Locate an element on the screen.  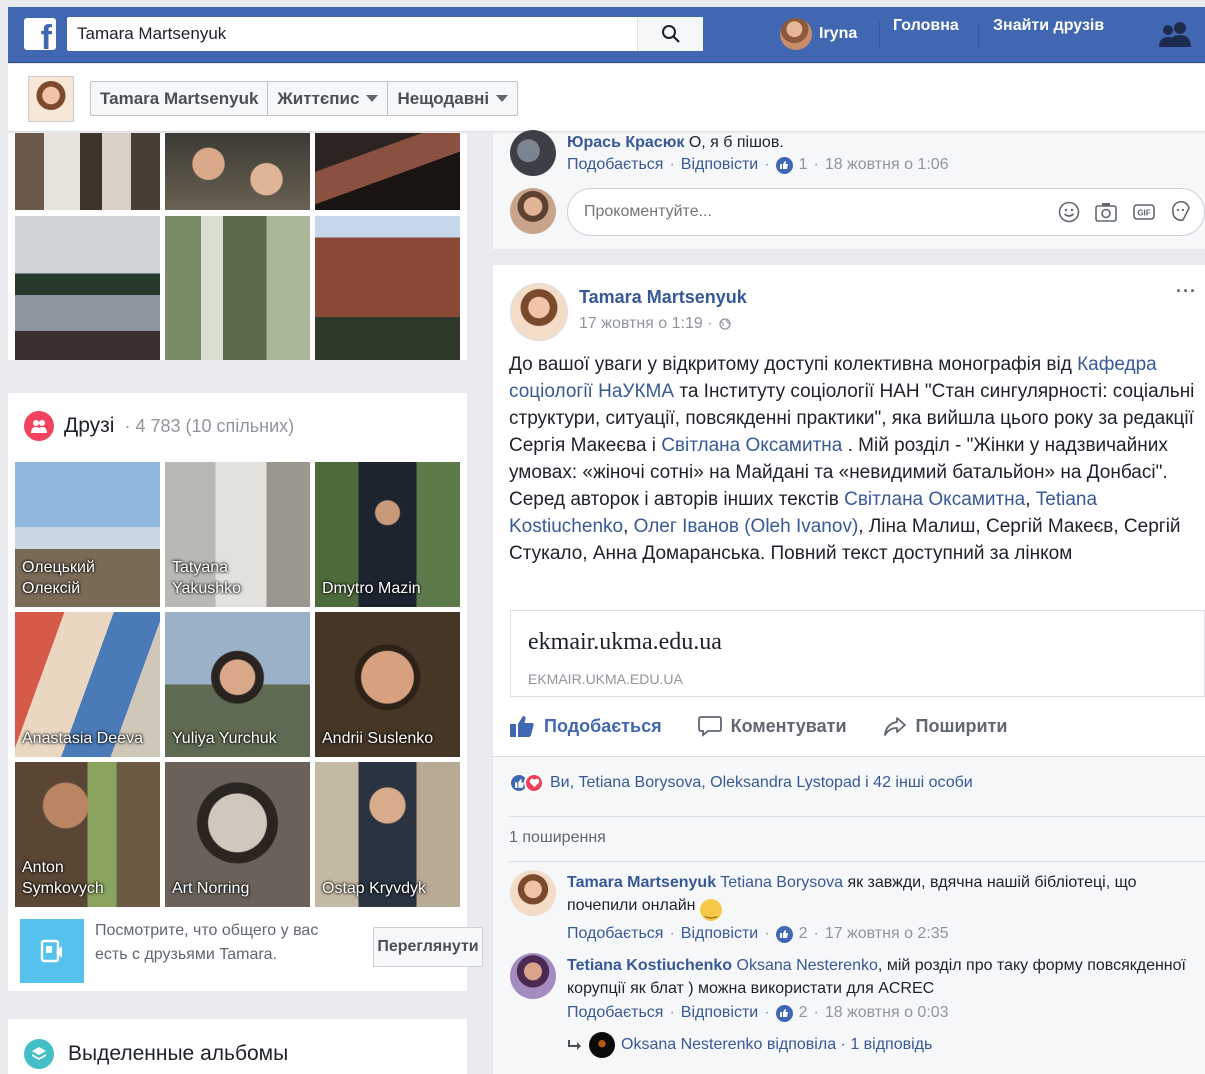
tag-link: Олег Іванов (Oleh Ivanov) is located at coordinates (746, 526).